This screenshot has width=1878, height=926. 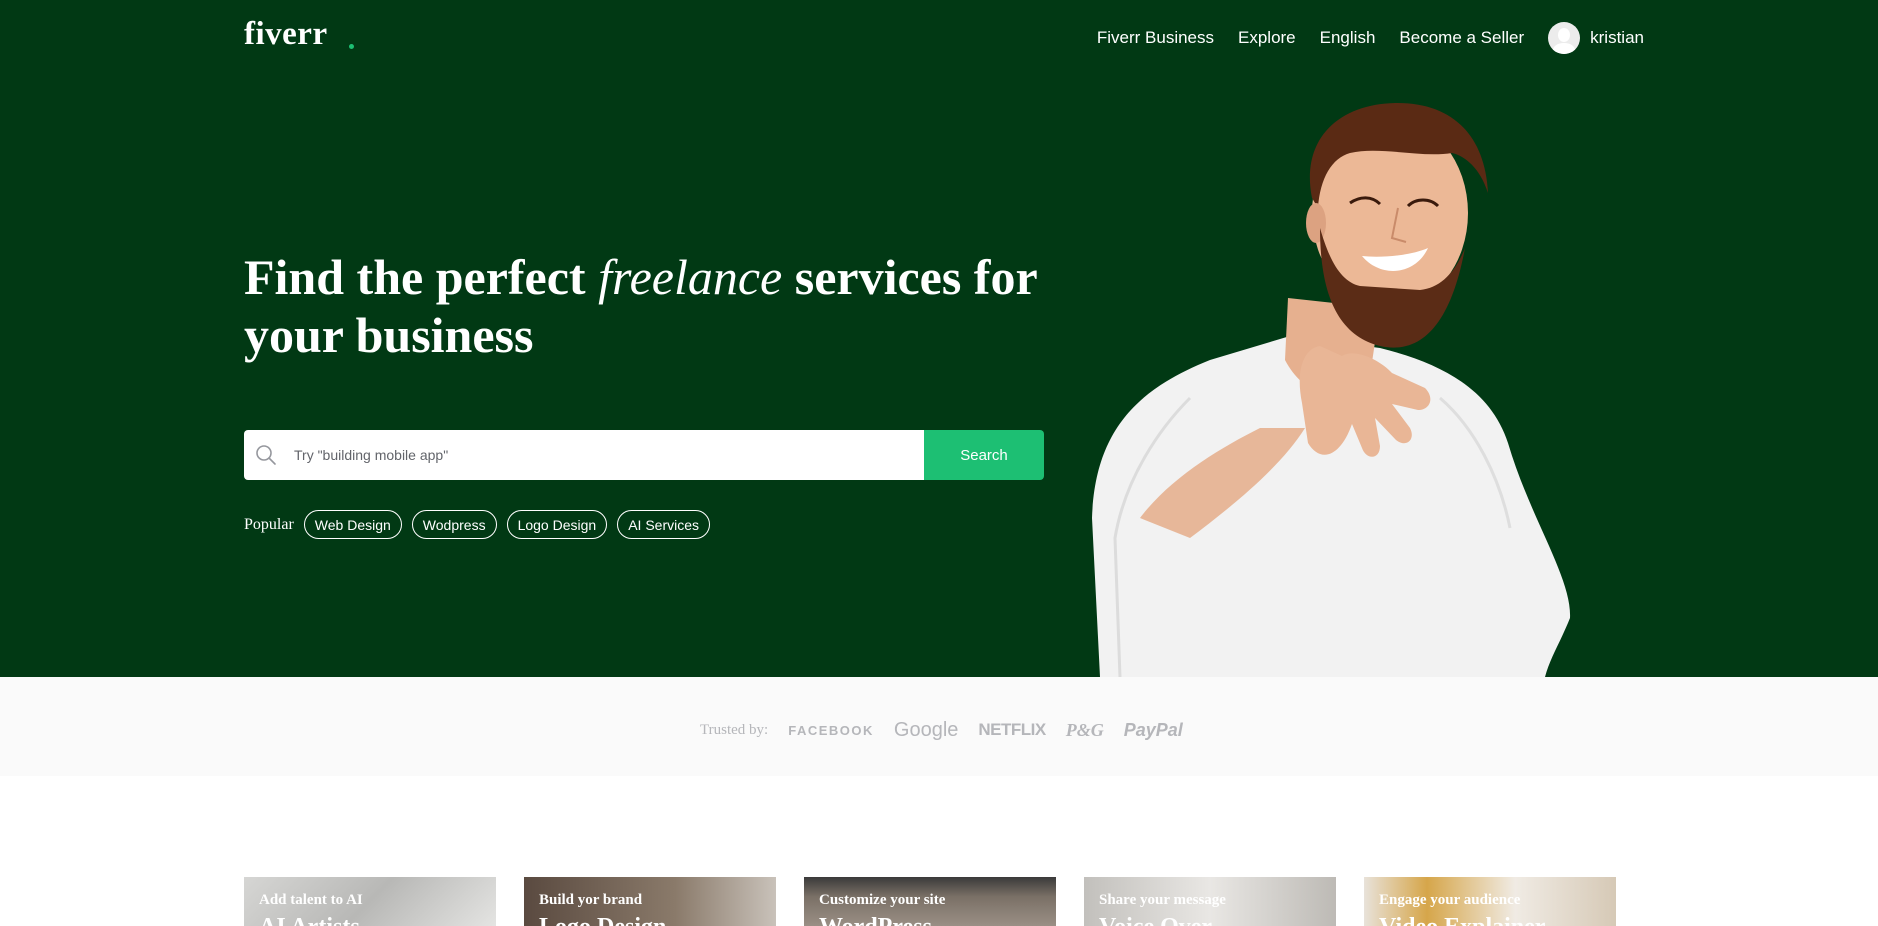 What do you see at coordinates (370, 901) in the screenshot?
I see `service-card-ai-artists: Add talent to AI AI Artists` at bounding box center [370, 901].